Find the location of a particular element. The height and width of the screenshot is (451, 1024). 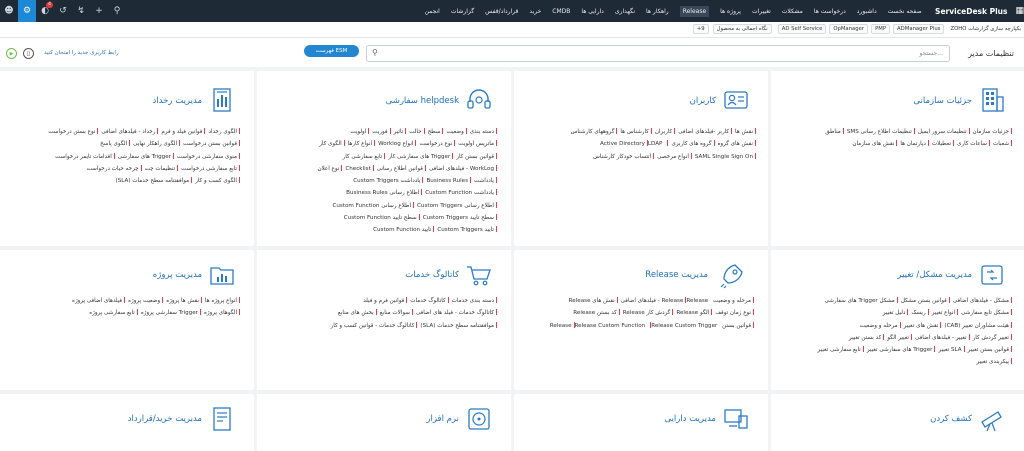

link-item: SLA تغییر is located at coordinates (951, 350).